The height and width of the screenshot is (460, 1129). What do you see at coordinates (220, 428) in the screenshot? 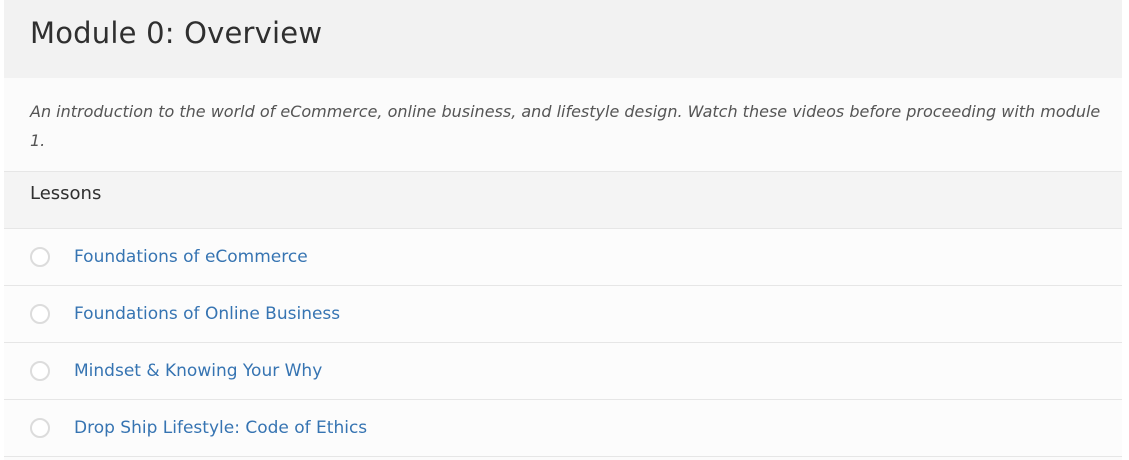
I see `lesson-link: Drop Ship Lifestyle: Code of Ethics` at bounding box center [220, 428].